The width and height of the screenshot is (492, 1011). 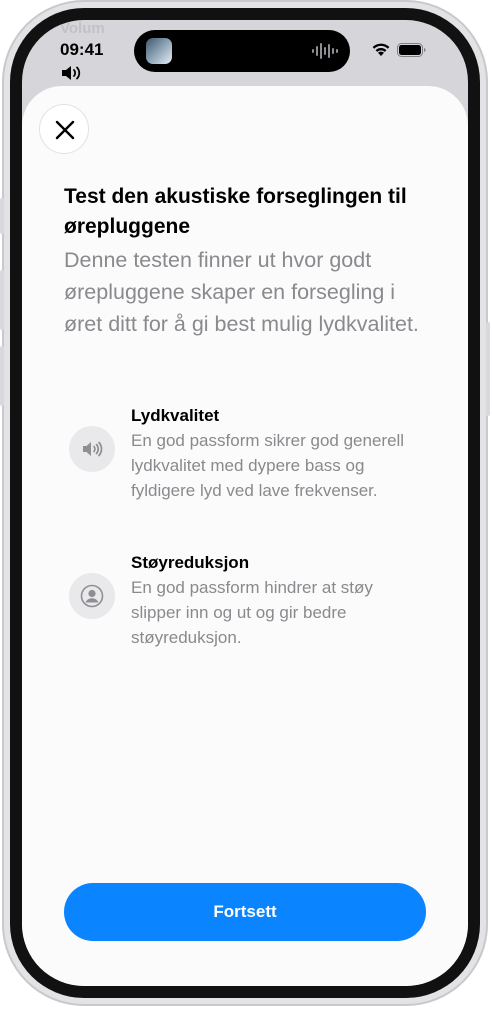 What do you see at coordinates (411, 50) in the screenshot?
I see `battery-icon` at bounding box center [411, 50].